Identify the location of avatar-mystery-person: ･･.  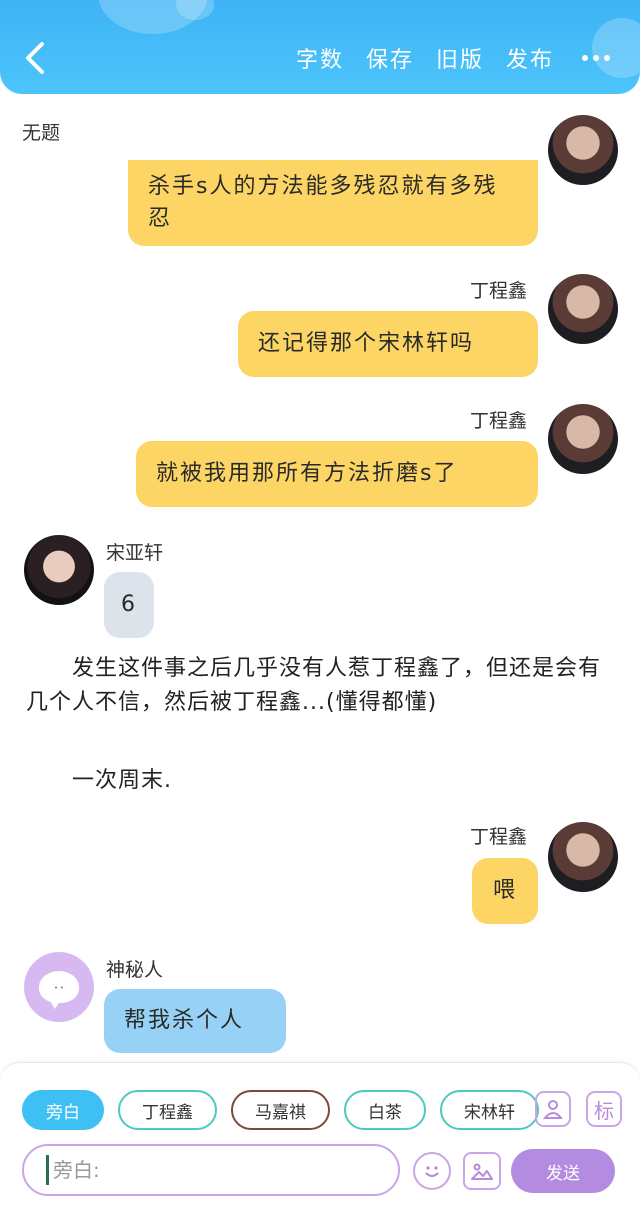
(59, 987).